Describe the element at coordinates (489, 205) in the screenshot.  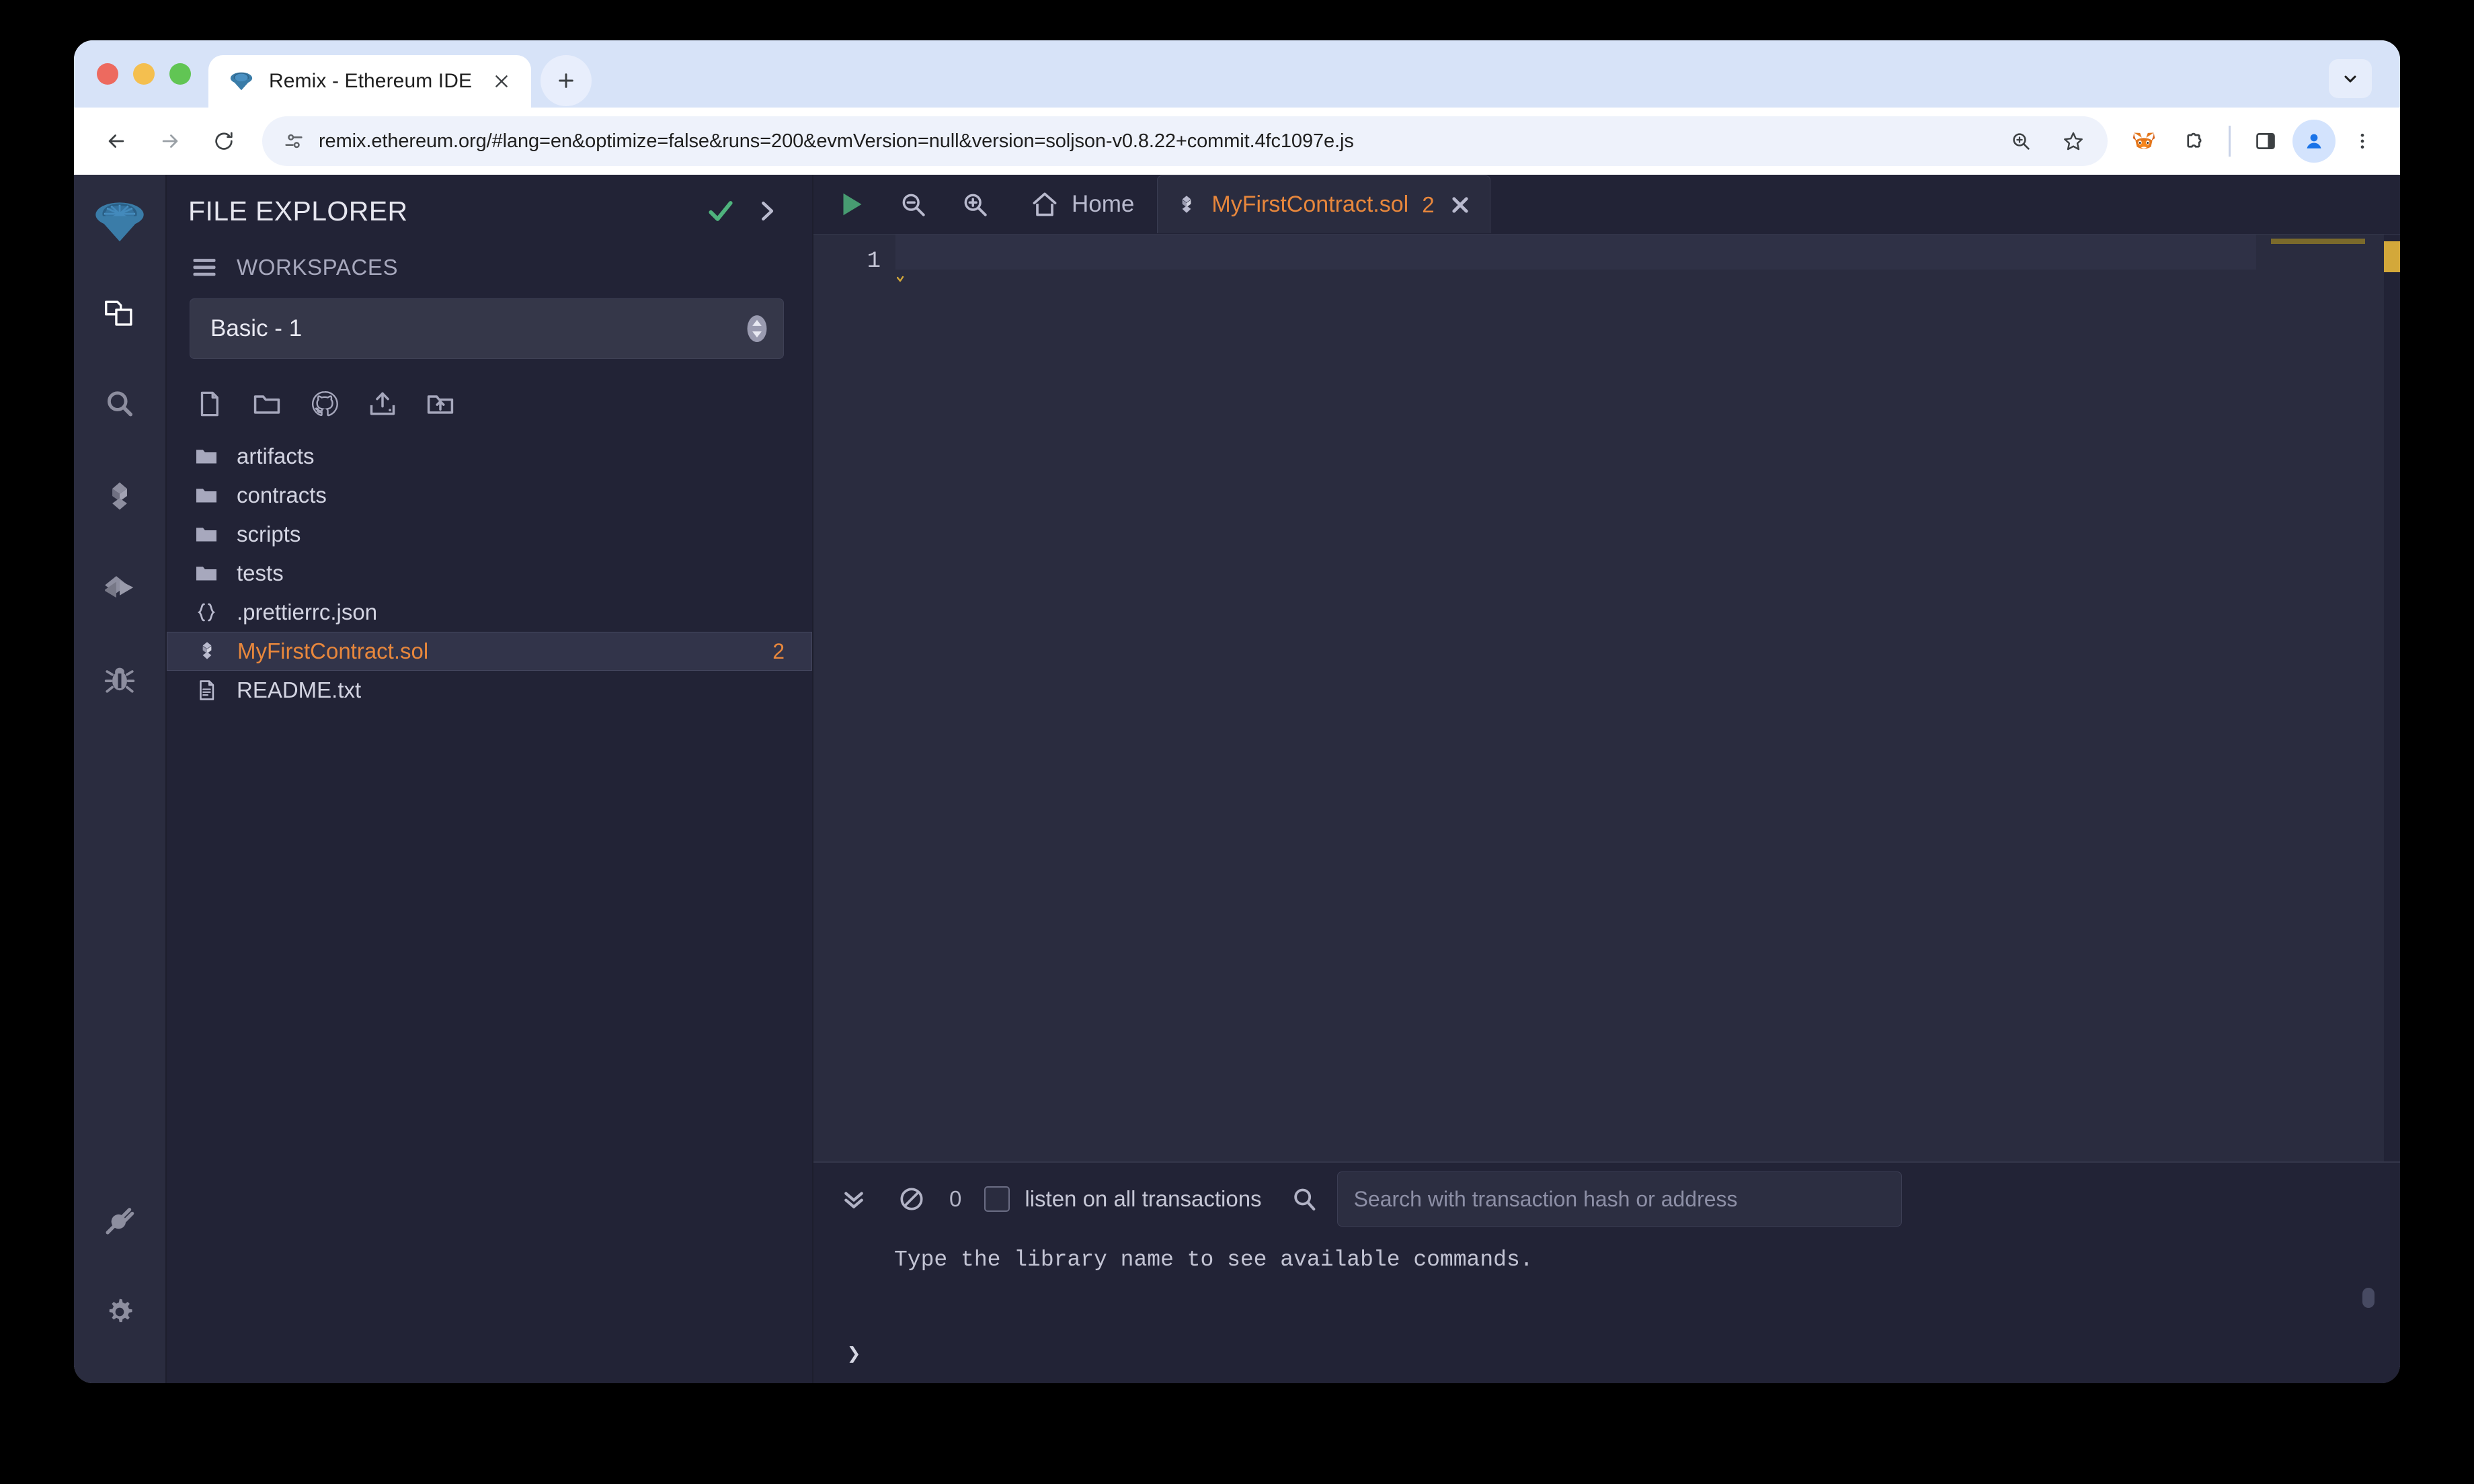
I see `file-explorer-header: FILE EXPLORER` at that location.